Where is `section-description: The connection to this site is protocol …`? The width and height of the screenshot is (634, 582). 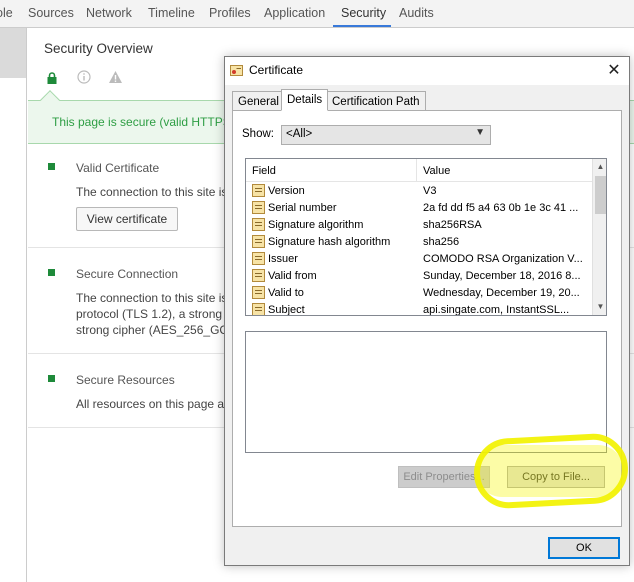 section-description: The connection to this site is protocol … is located at coordinates (157, 314).